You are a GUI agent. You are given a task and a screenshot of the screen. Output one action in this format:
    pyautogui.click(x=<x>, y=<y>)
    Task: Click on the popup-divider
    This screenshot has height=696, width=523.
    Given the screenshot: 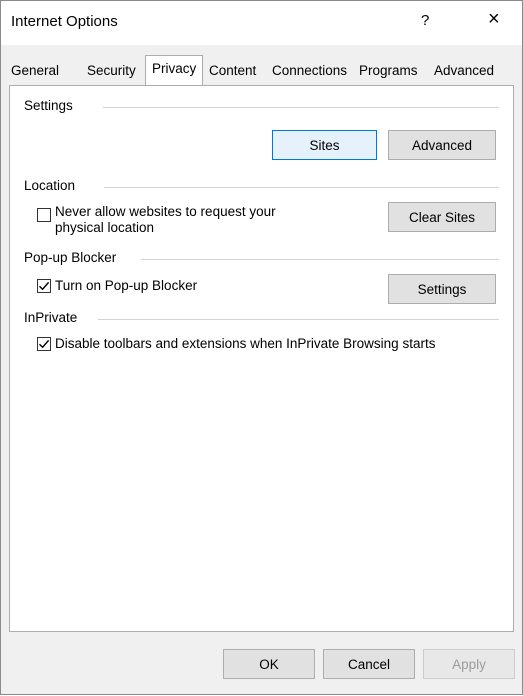 What is the action you would take?
    pyautogui.click(x=320, y=259)
    